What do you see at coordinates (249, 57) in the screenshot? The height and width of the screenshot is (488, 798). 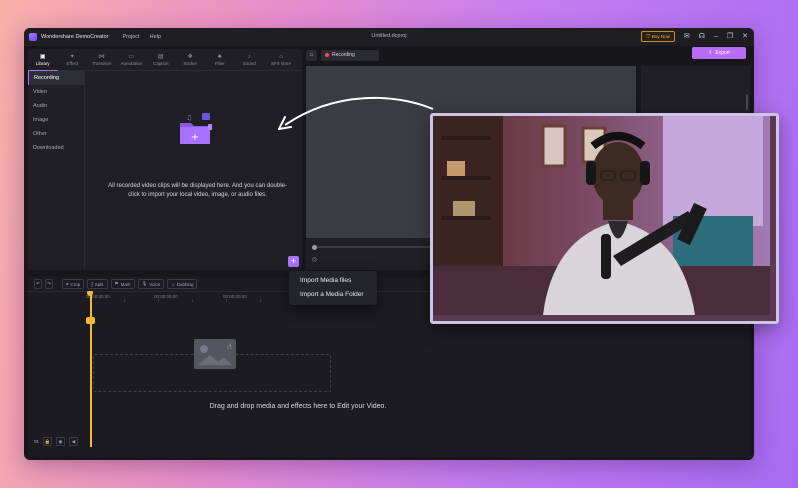 I see `sound-icon: ♪` at bounding box center [249, 57].